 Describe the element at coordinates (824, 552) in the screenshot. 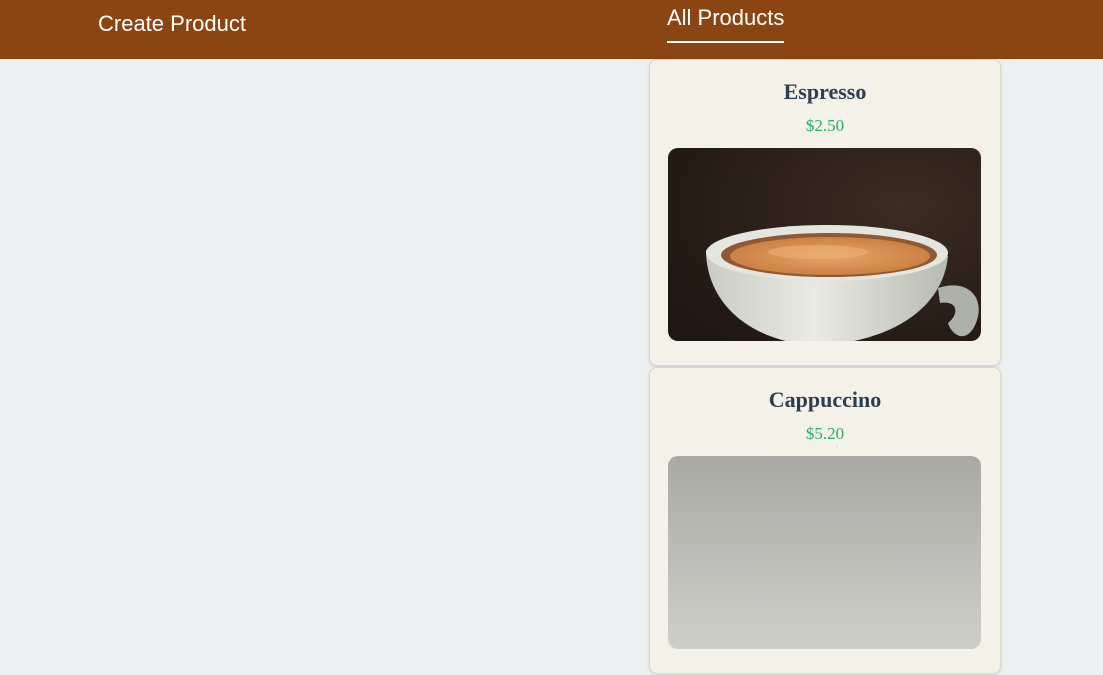

I see `product-image-cappuccino` at that location.